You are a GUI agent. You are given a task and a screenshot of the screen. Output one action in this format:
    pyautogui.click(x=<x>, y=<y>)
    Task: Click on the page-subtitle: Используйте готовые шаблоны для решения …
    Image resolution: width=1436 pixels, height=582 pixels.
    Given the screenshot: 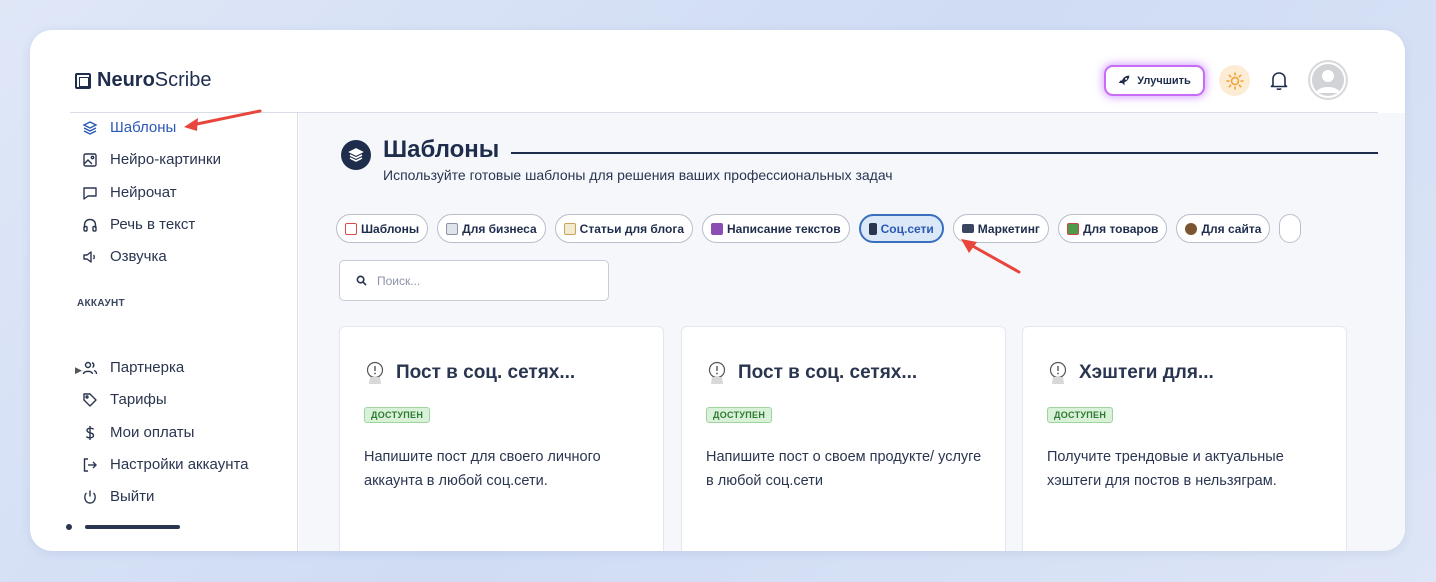 What is the action you would take?
    pyautogui.click(x=638, y=175)
    